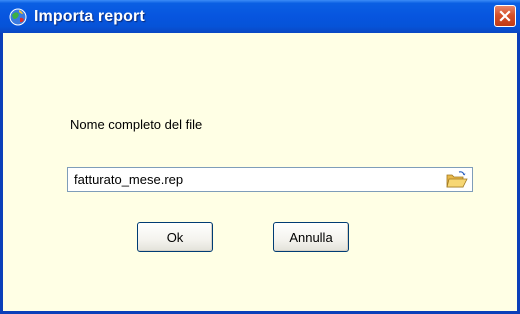 This screenshot has height=314, width=520. Describe the element at coordinates (175, 237) in the screenshot. I see `ok-button: Ok` at that location.